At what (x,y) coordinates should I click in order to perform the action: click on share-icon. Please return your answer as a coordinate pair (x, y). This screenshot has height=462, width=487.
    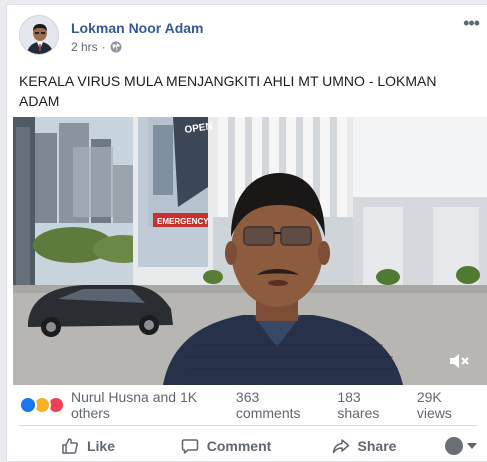
    Looking at the image, I should click on (340, 446).